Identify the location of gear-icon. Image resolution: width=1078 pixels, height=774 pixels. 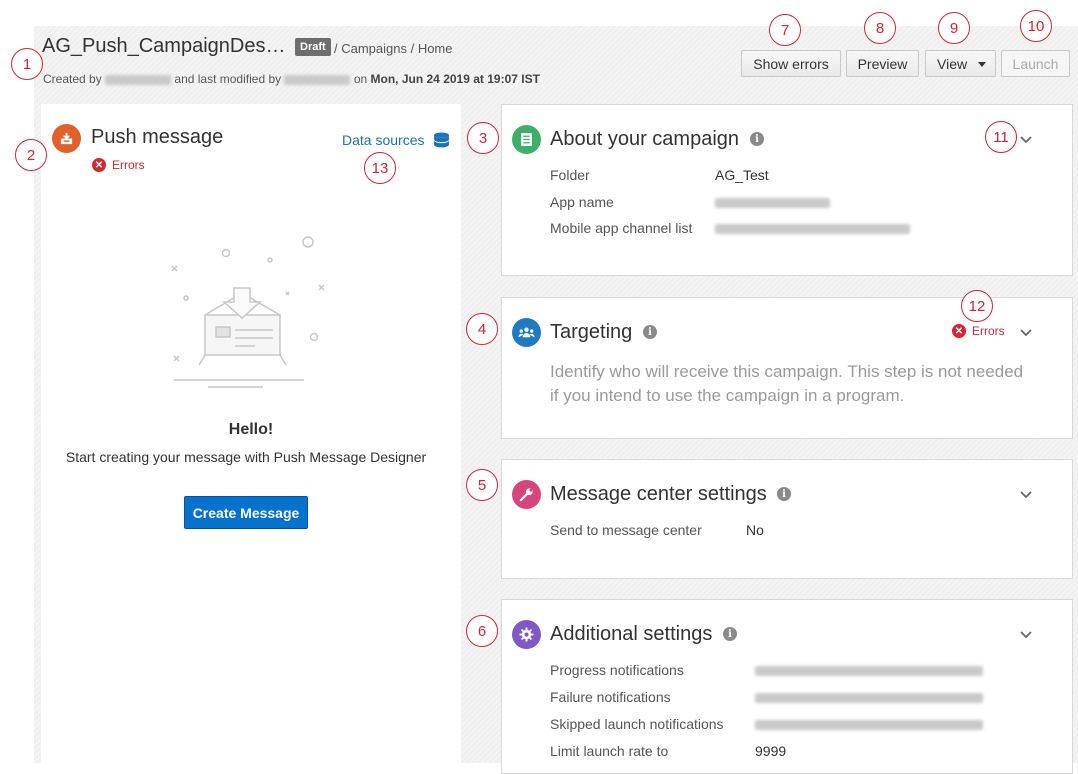
(526, 634).